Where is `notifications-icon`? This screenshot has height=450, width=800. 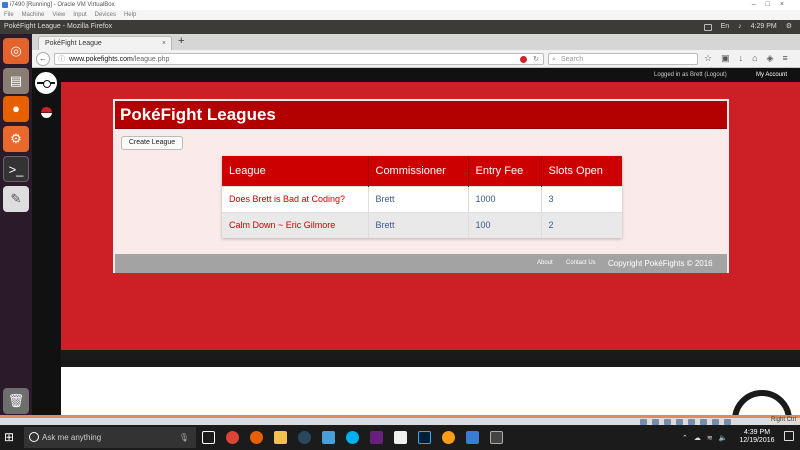 notifications-icon is located at coordinates (789, 436).